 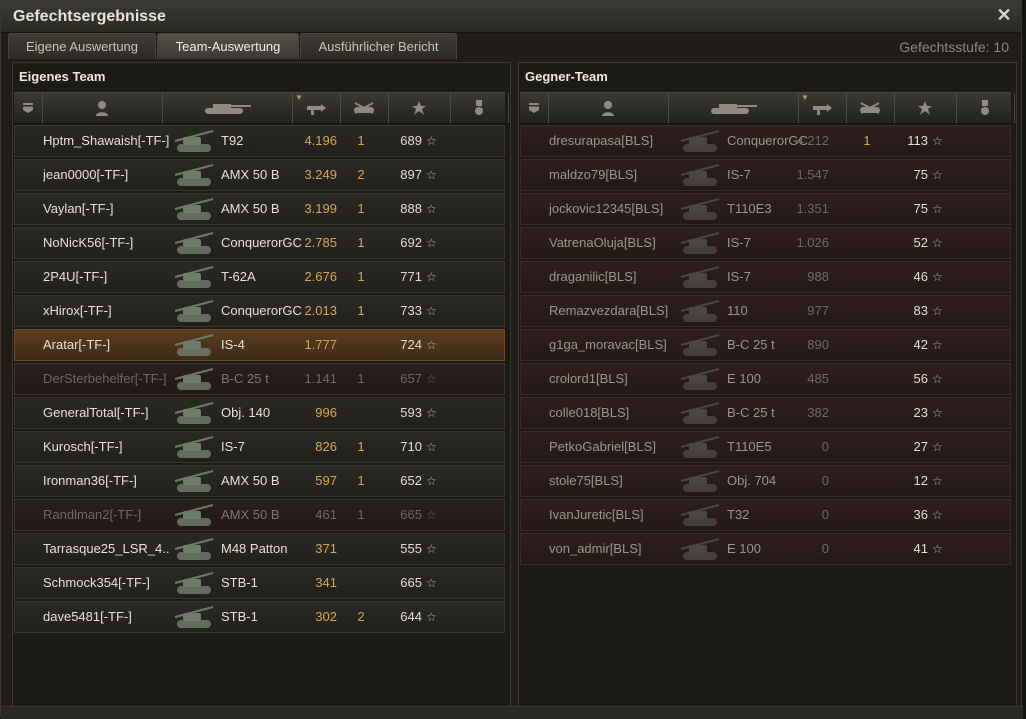 What do you see at coordinates (920, 242) in the screenshot?
I see `xp-value: 52` at bounding box center [920, 242].